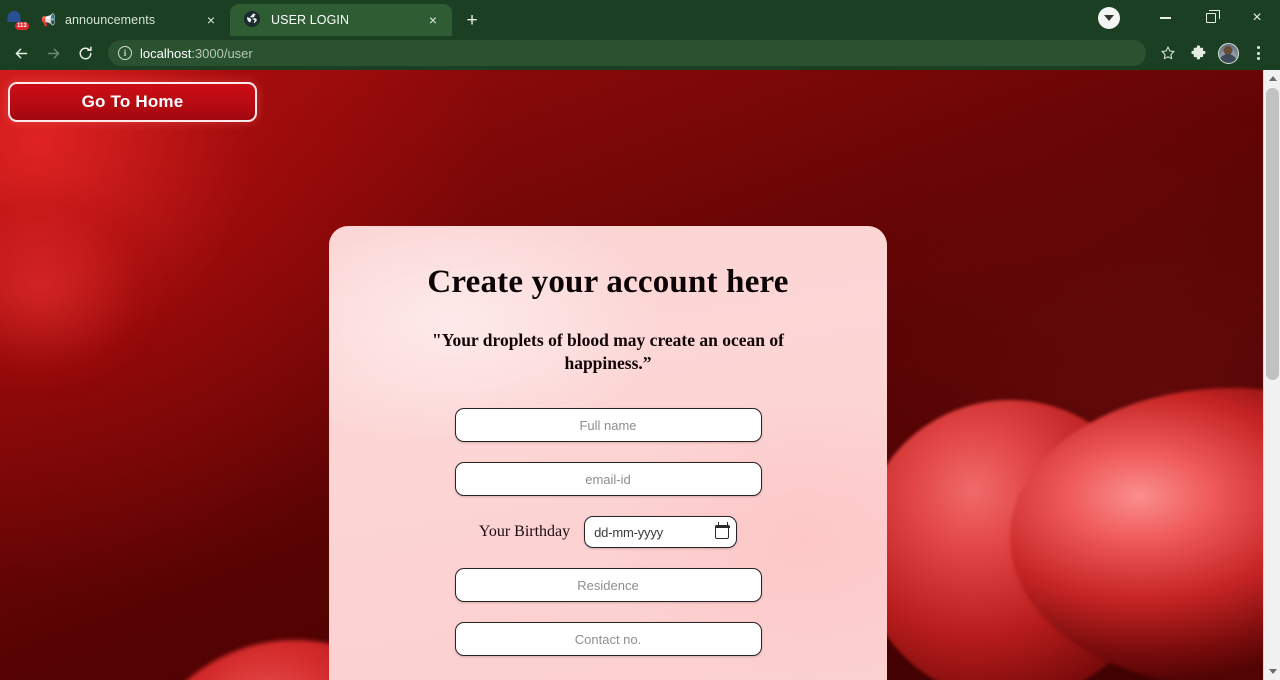 This screenshot has height=680, width=1280. What do you see at coordinates (524, 532) in the screenshot?
I see `birthday-label: Your Birthday` at bounding box center [524, 532].